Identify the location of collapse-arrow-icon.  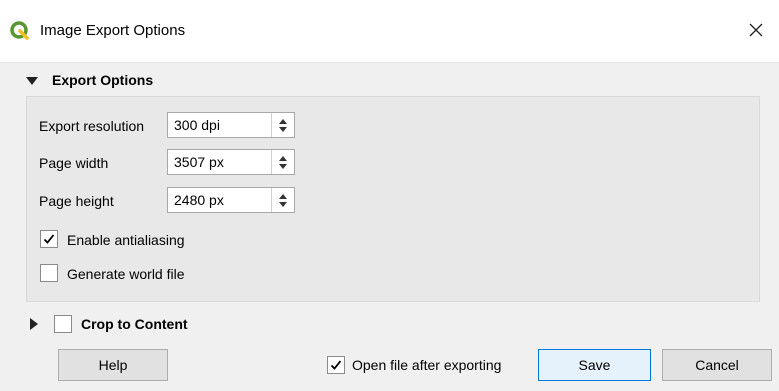
(32, 81).